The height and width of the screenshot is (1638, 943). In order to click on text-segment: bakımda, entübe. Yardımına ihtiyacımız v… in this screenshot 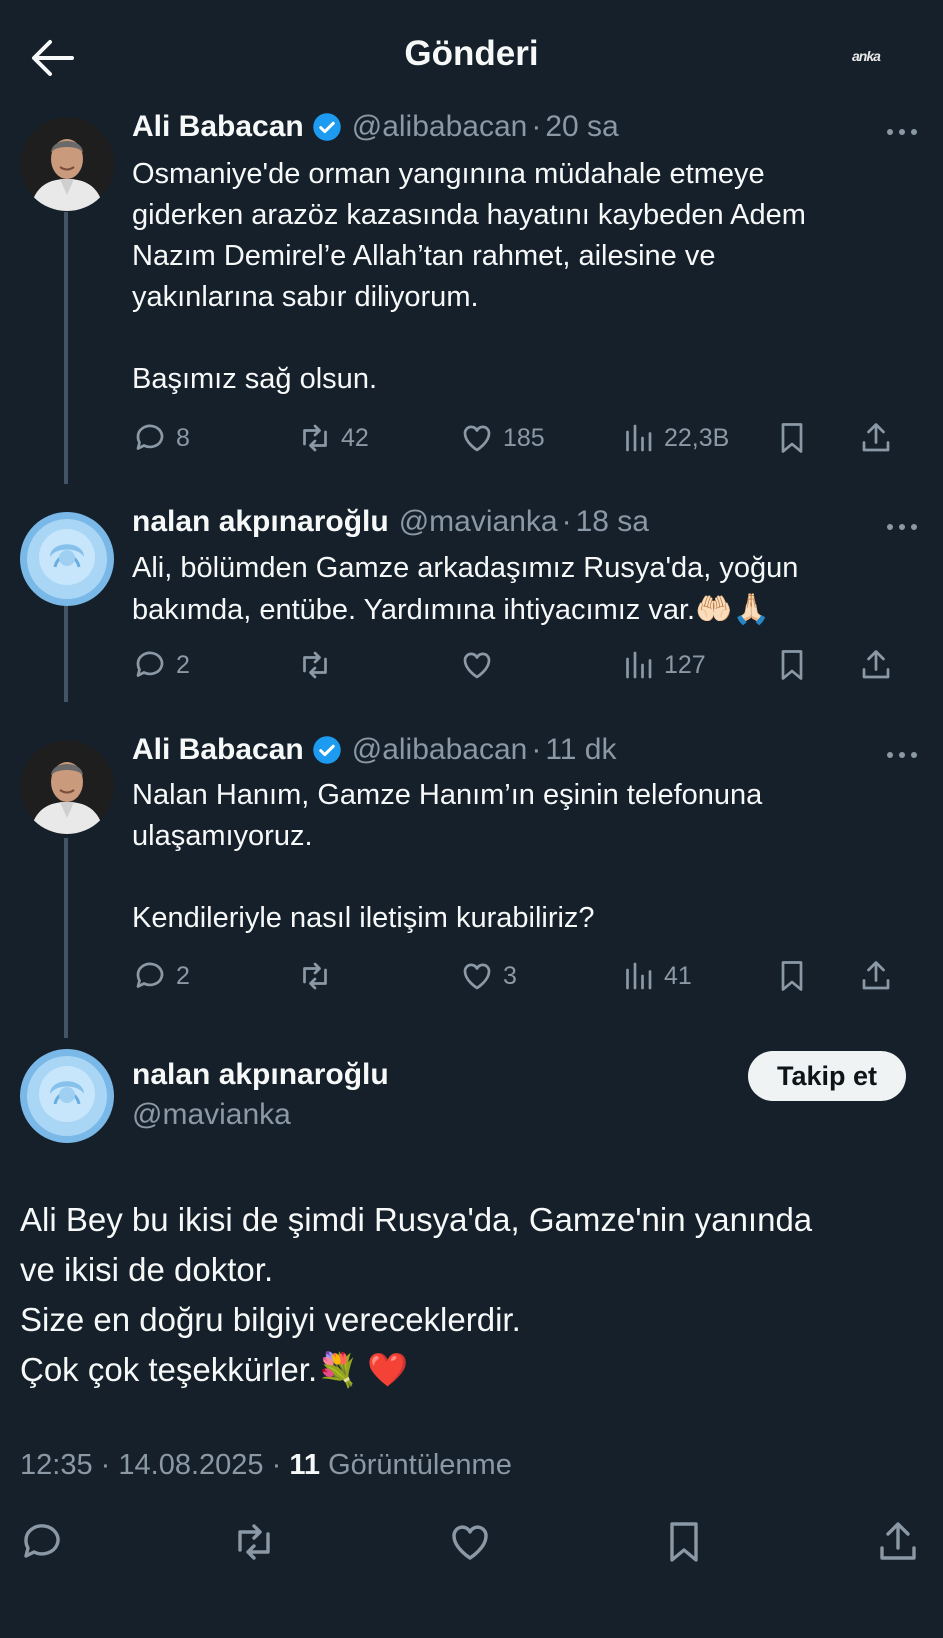, I will do `click(414, 610)`.